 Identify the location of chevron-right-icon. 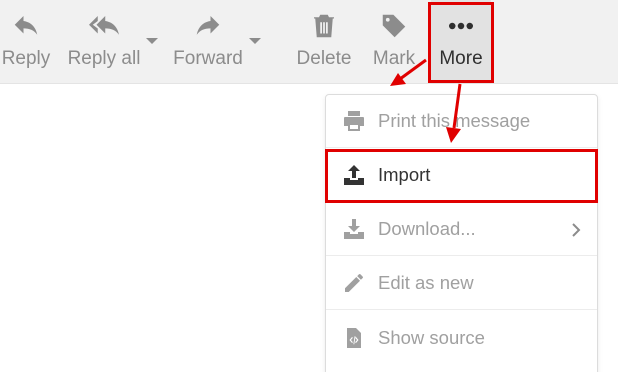
(576, 230).